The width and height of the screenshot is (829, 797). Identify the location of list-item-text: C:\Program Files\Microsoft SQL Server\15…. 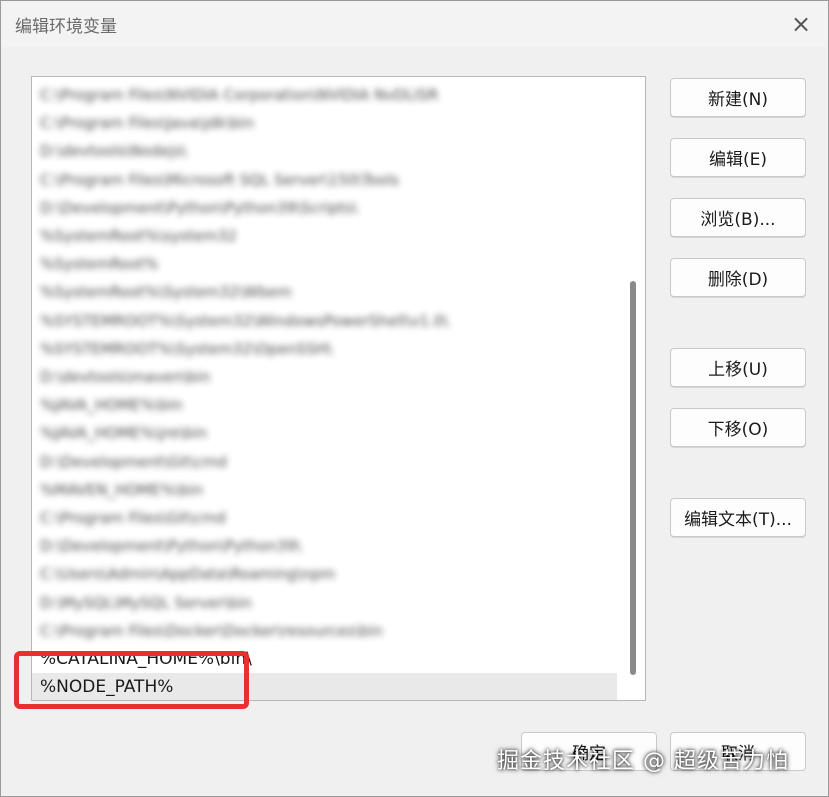
(219, 179).